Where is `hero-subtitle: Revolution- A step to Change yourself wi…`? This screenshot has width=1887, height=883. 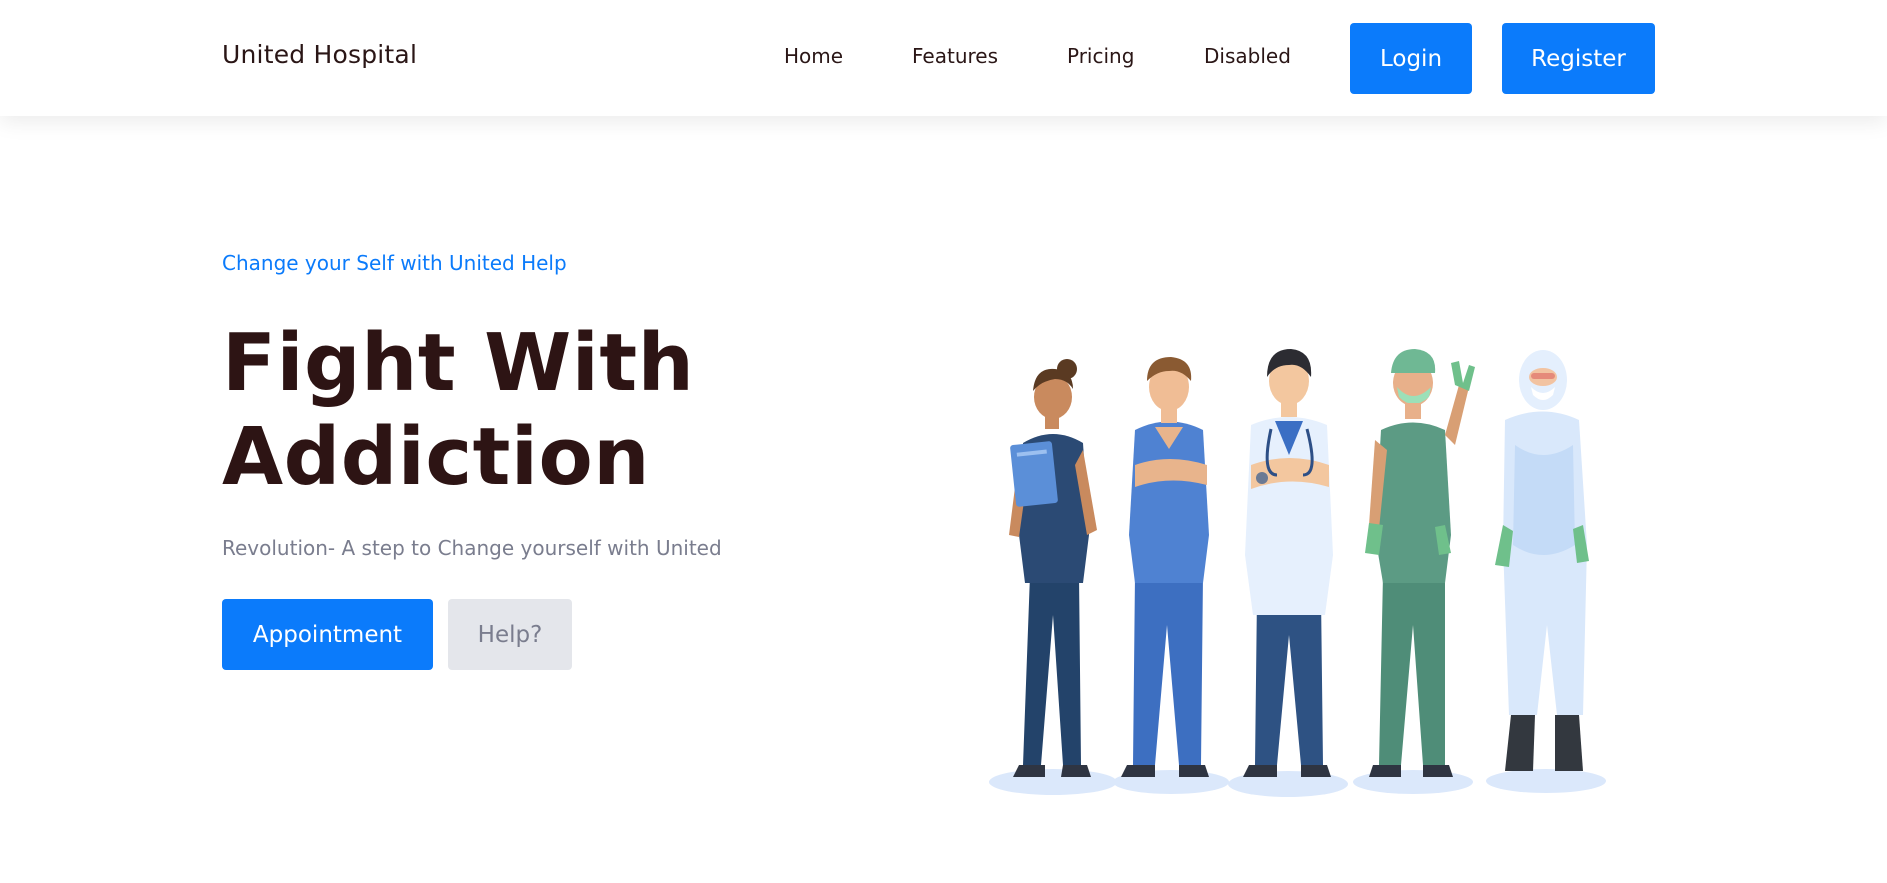 hero-subtitle: Revolution- A step to Change yourself wi… is located at coordinates (472, 548).